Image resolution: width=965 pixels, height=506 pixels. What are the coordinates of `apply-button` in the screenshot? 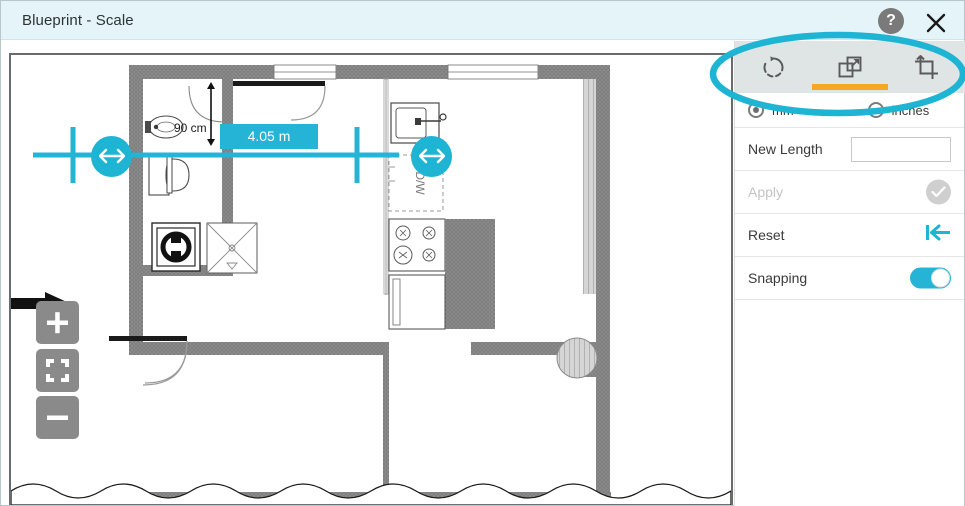 It's located at (938, 192).